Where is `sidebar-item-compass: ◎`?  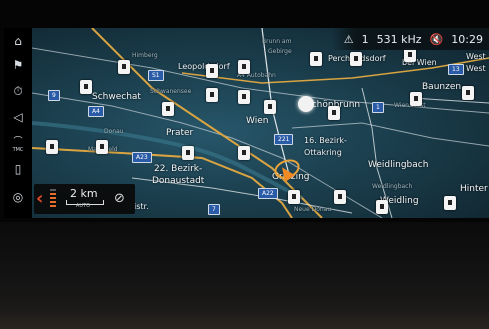
sidebar-item-compass: ◎ is located at coordinates (18, 197).